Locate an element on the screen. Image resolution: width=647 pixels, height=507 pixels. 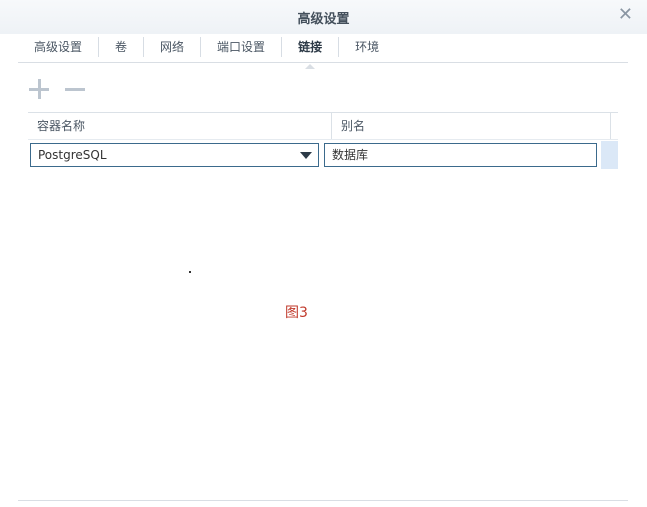
dialog-titlebar: 高级设置 ✕ is located at coordinates (323, 17).